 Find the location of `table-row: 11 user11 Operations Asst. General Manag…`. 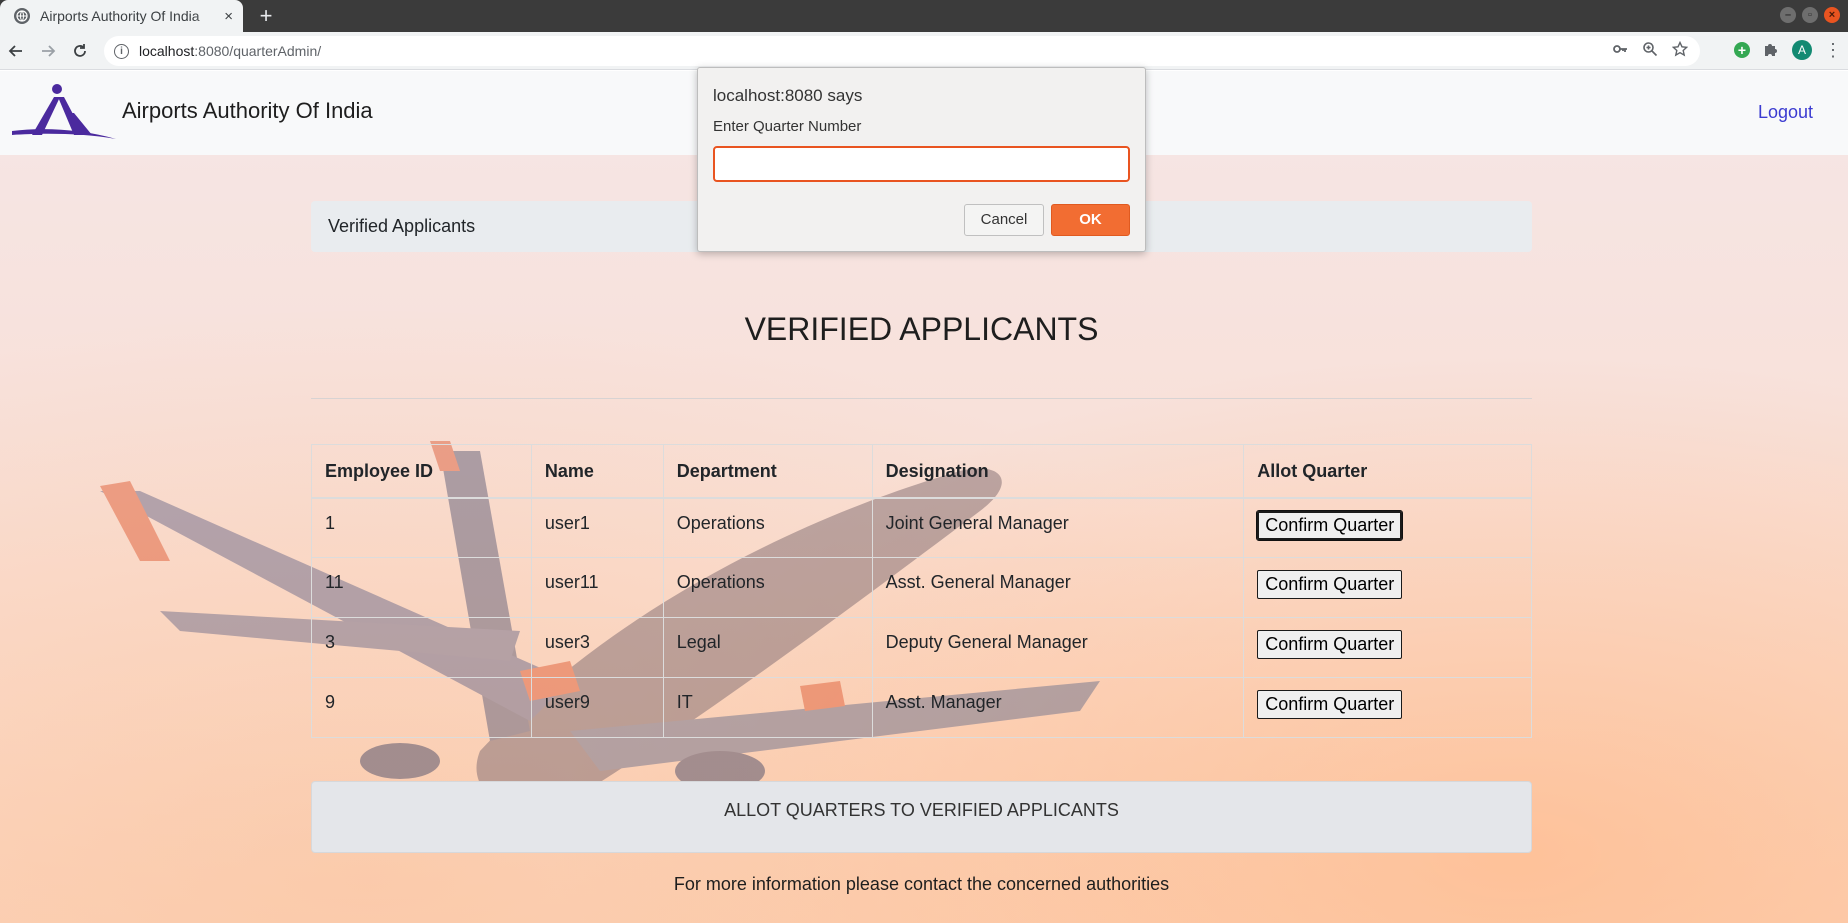

table-row: 11 user11 Operations Asst. General Manag… is located at coordinates (921, 587).